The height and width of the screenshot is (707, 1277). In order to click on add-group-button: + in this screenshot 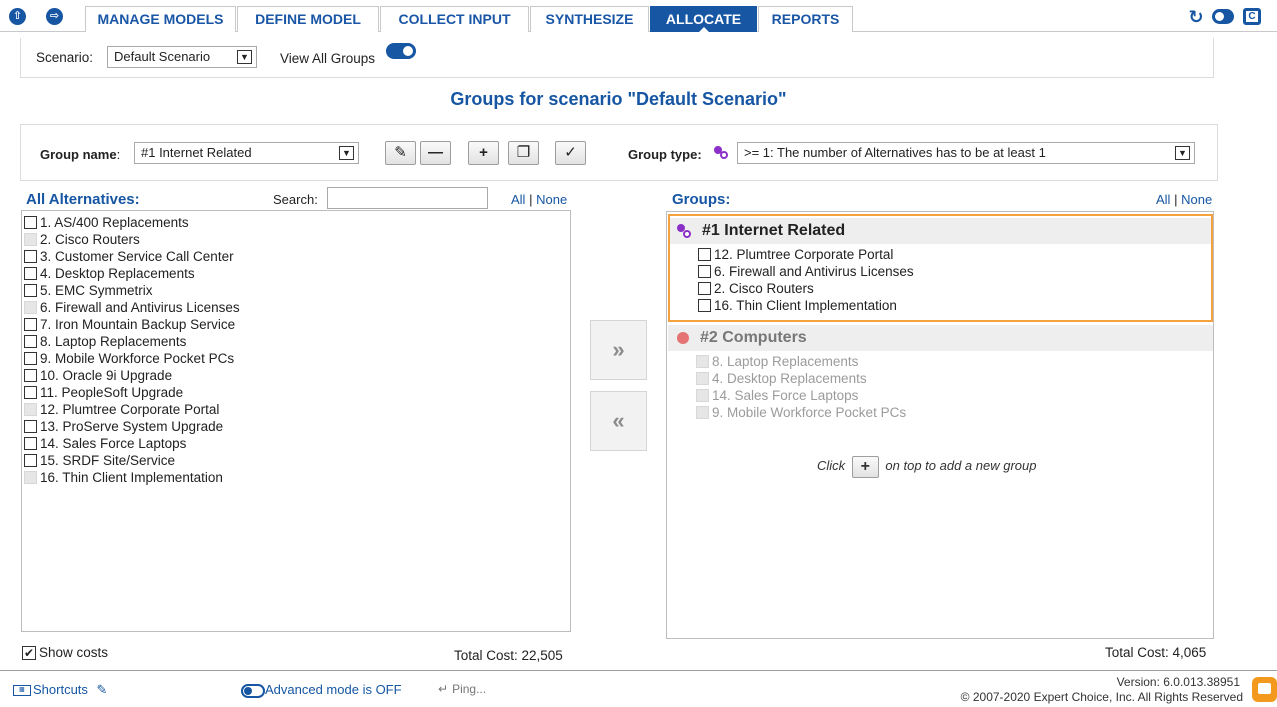, I will do `click(483, 153)`.